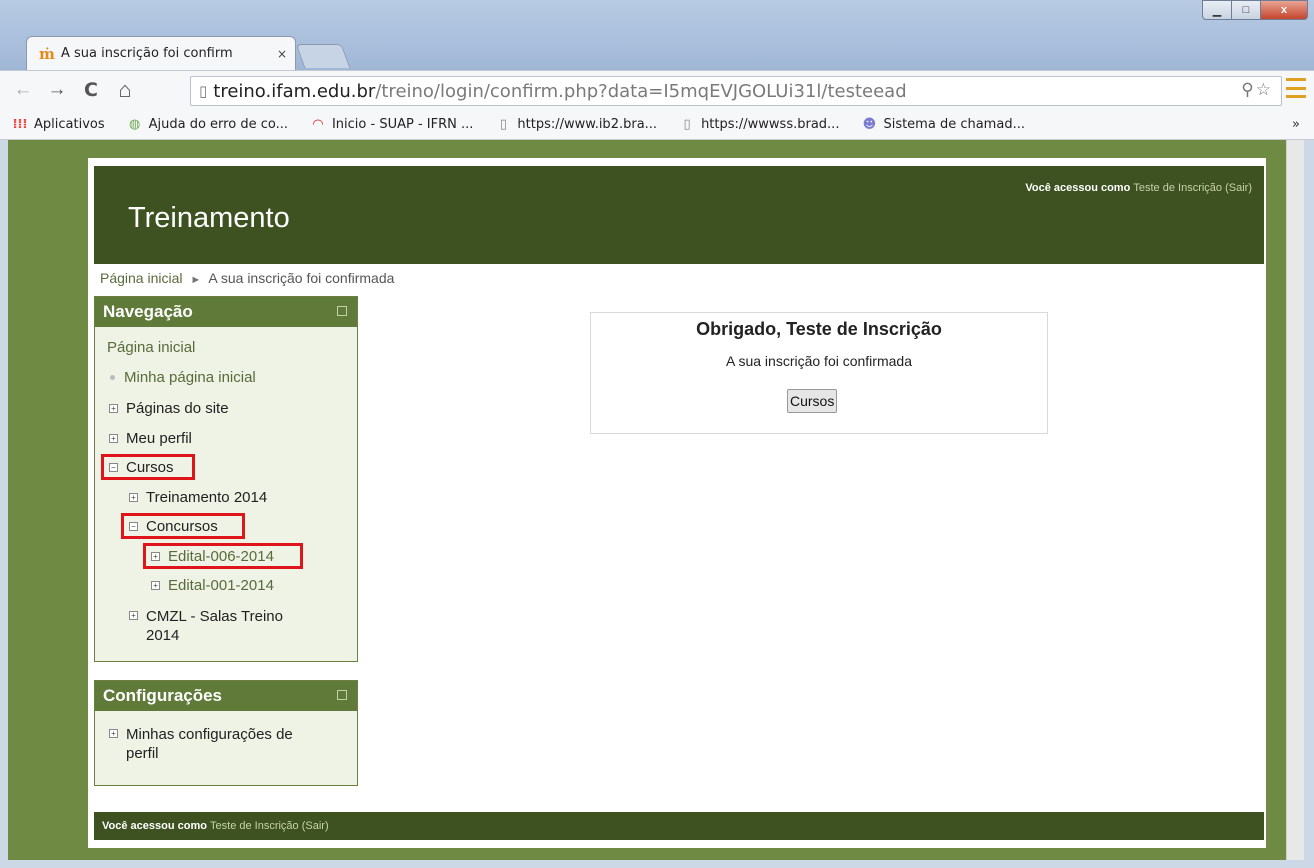 This screenshot has width=1314, height=868. Describe the element at coordinates (147, 53) in the screenshot. I see `tab-title: A sua inscrição foi confirm` at that location.